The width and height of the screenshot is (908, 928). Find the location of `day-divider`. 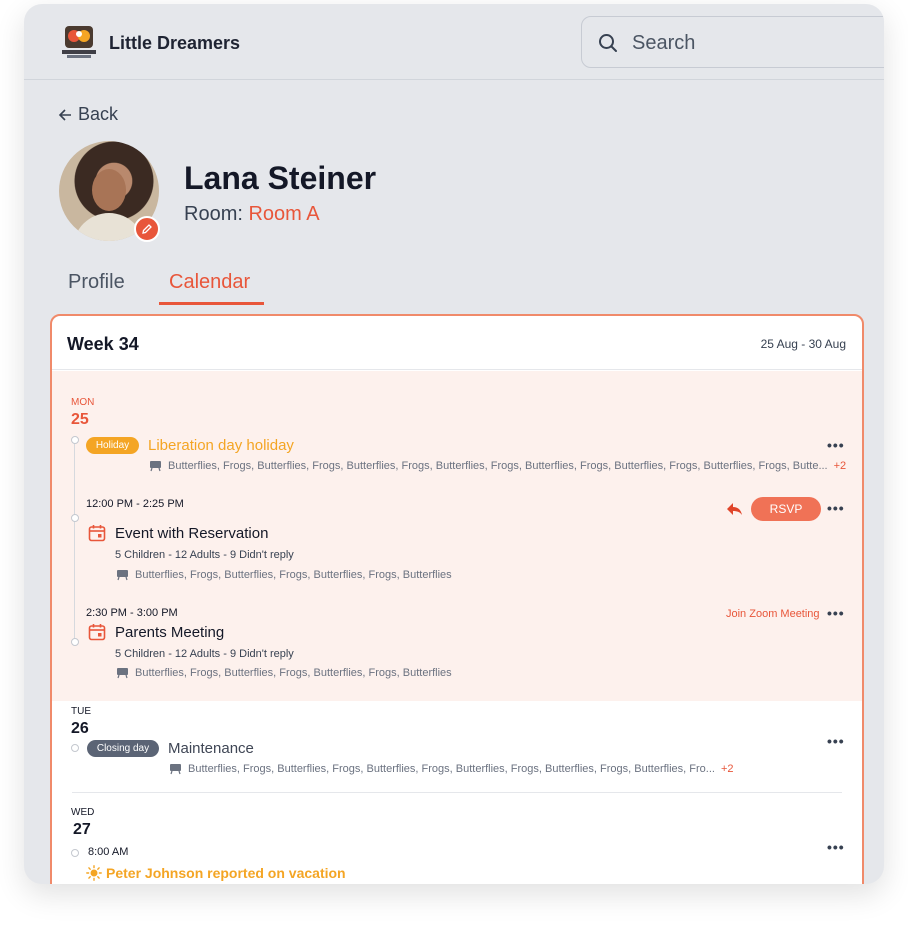

day-divider is located at coordinates (457, 792).